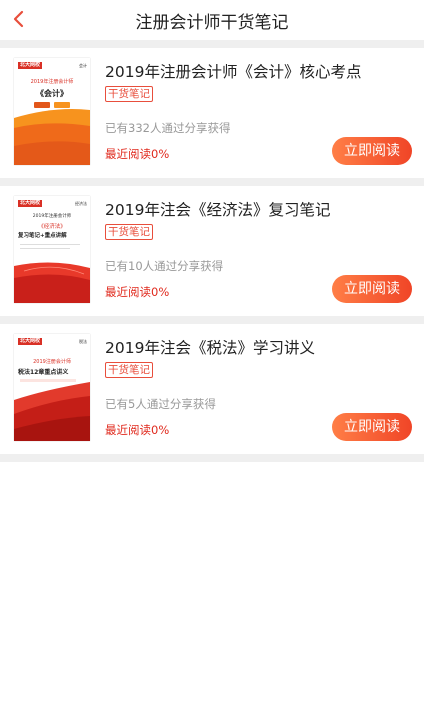  I want to click on cover-line: 2019注册会计师, so click(52, 362).